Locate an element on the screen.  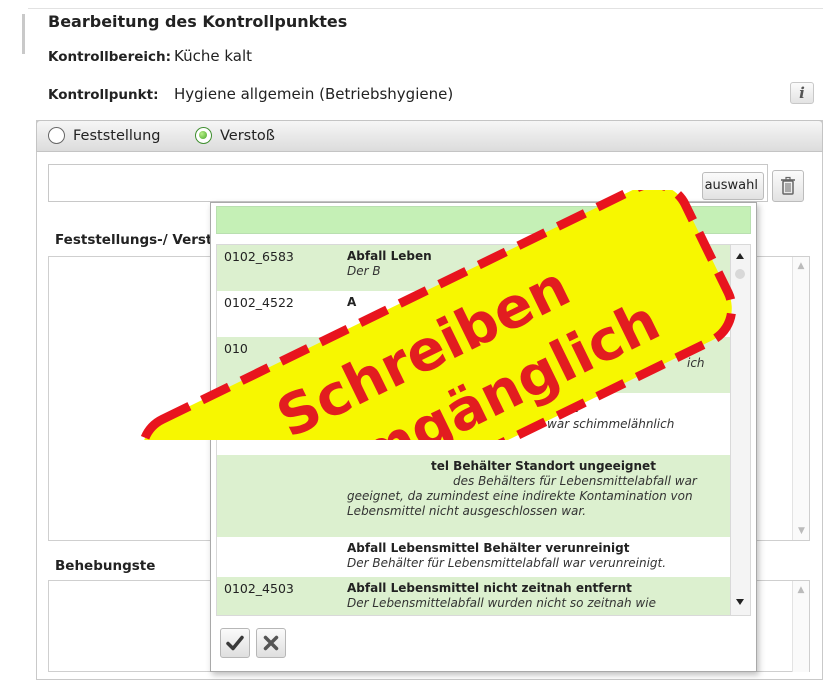
list-item-desc: Der B is located at coordinates (364, 271).